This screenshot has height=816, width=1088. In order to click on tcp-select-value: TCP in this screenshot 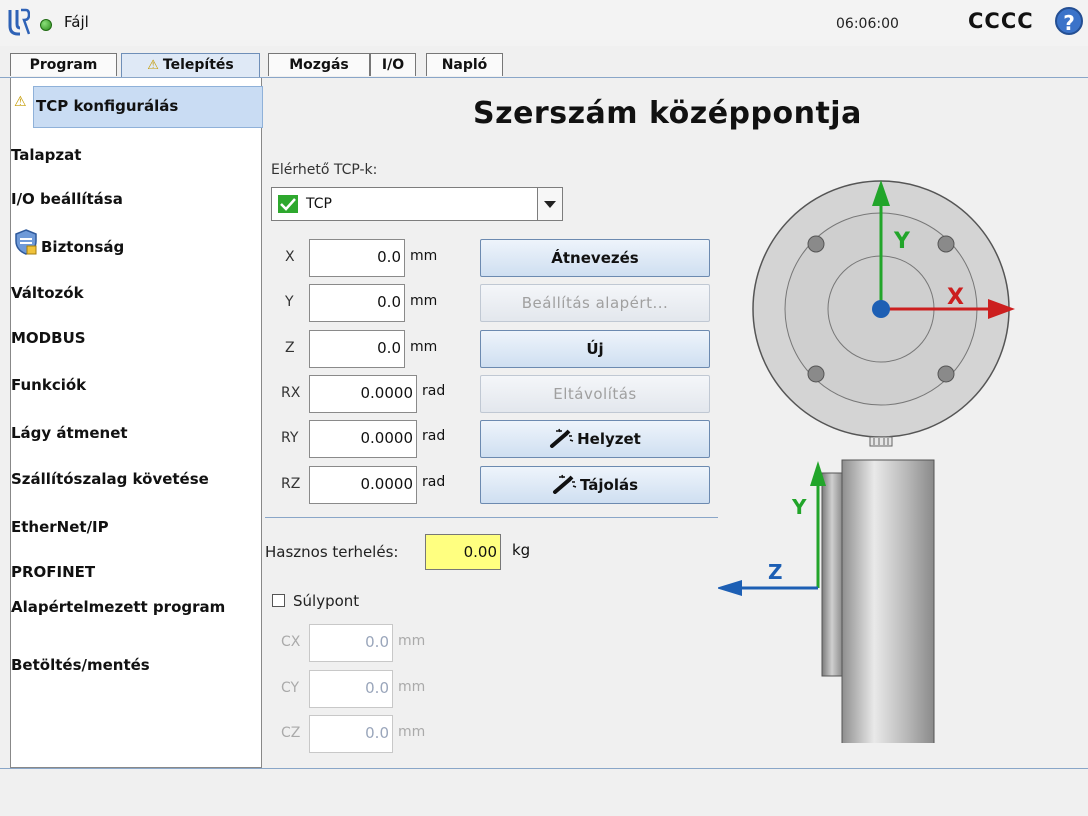, I will do `click(319, 204)`.